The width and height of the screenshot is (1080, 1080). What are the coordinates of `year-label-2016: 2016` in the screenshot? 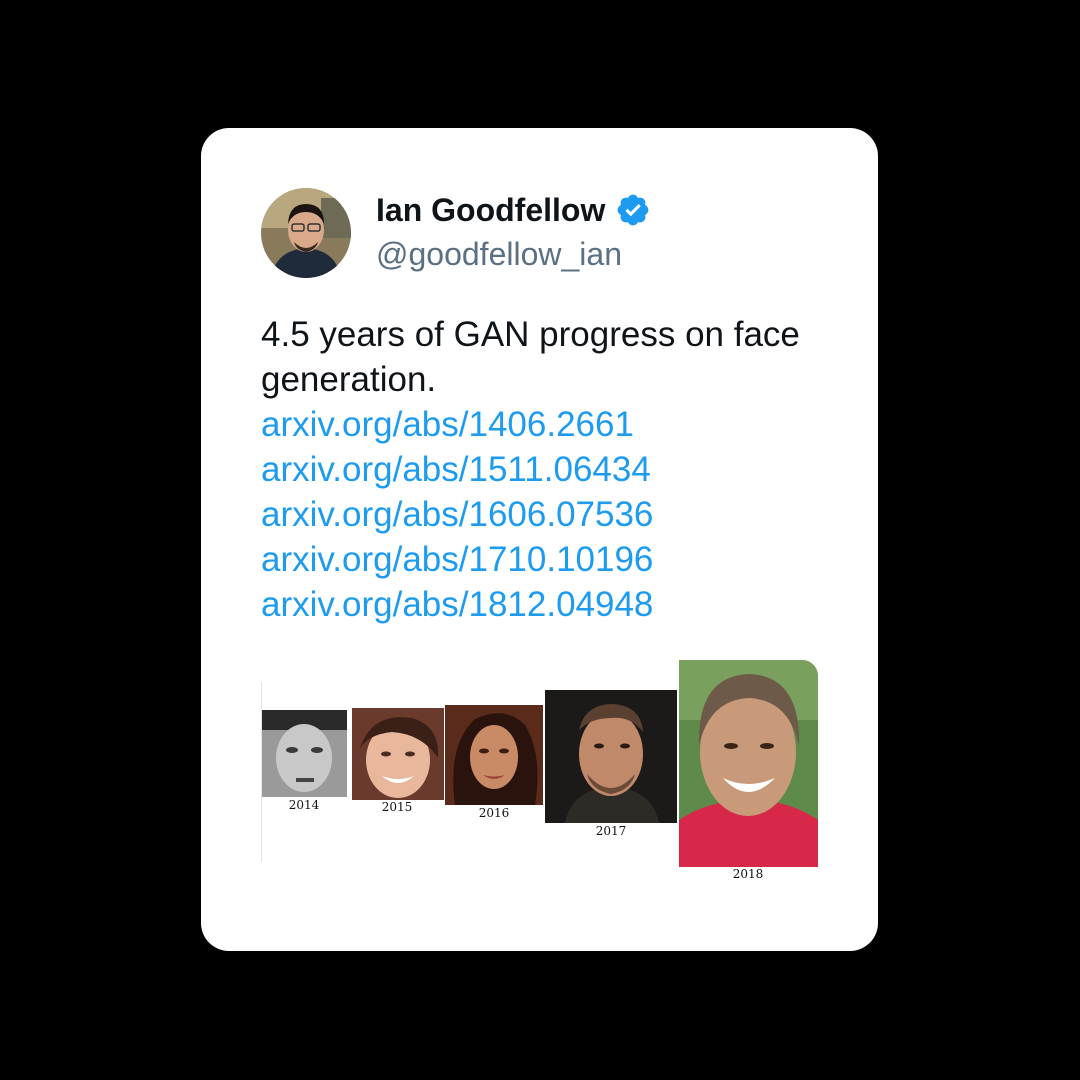 It's located at (494, 813).